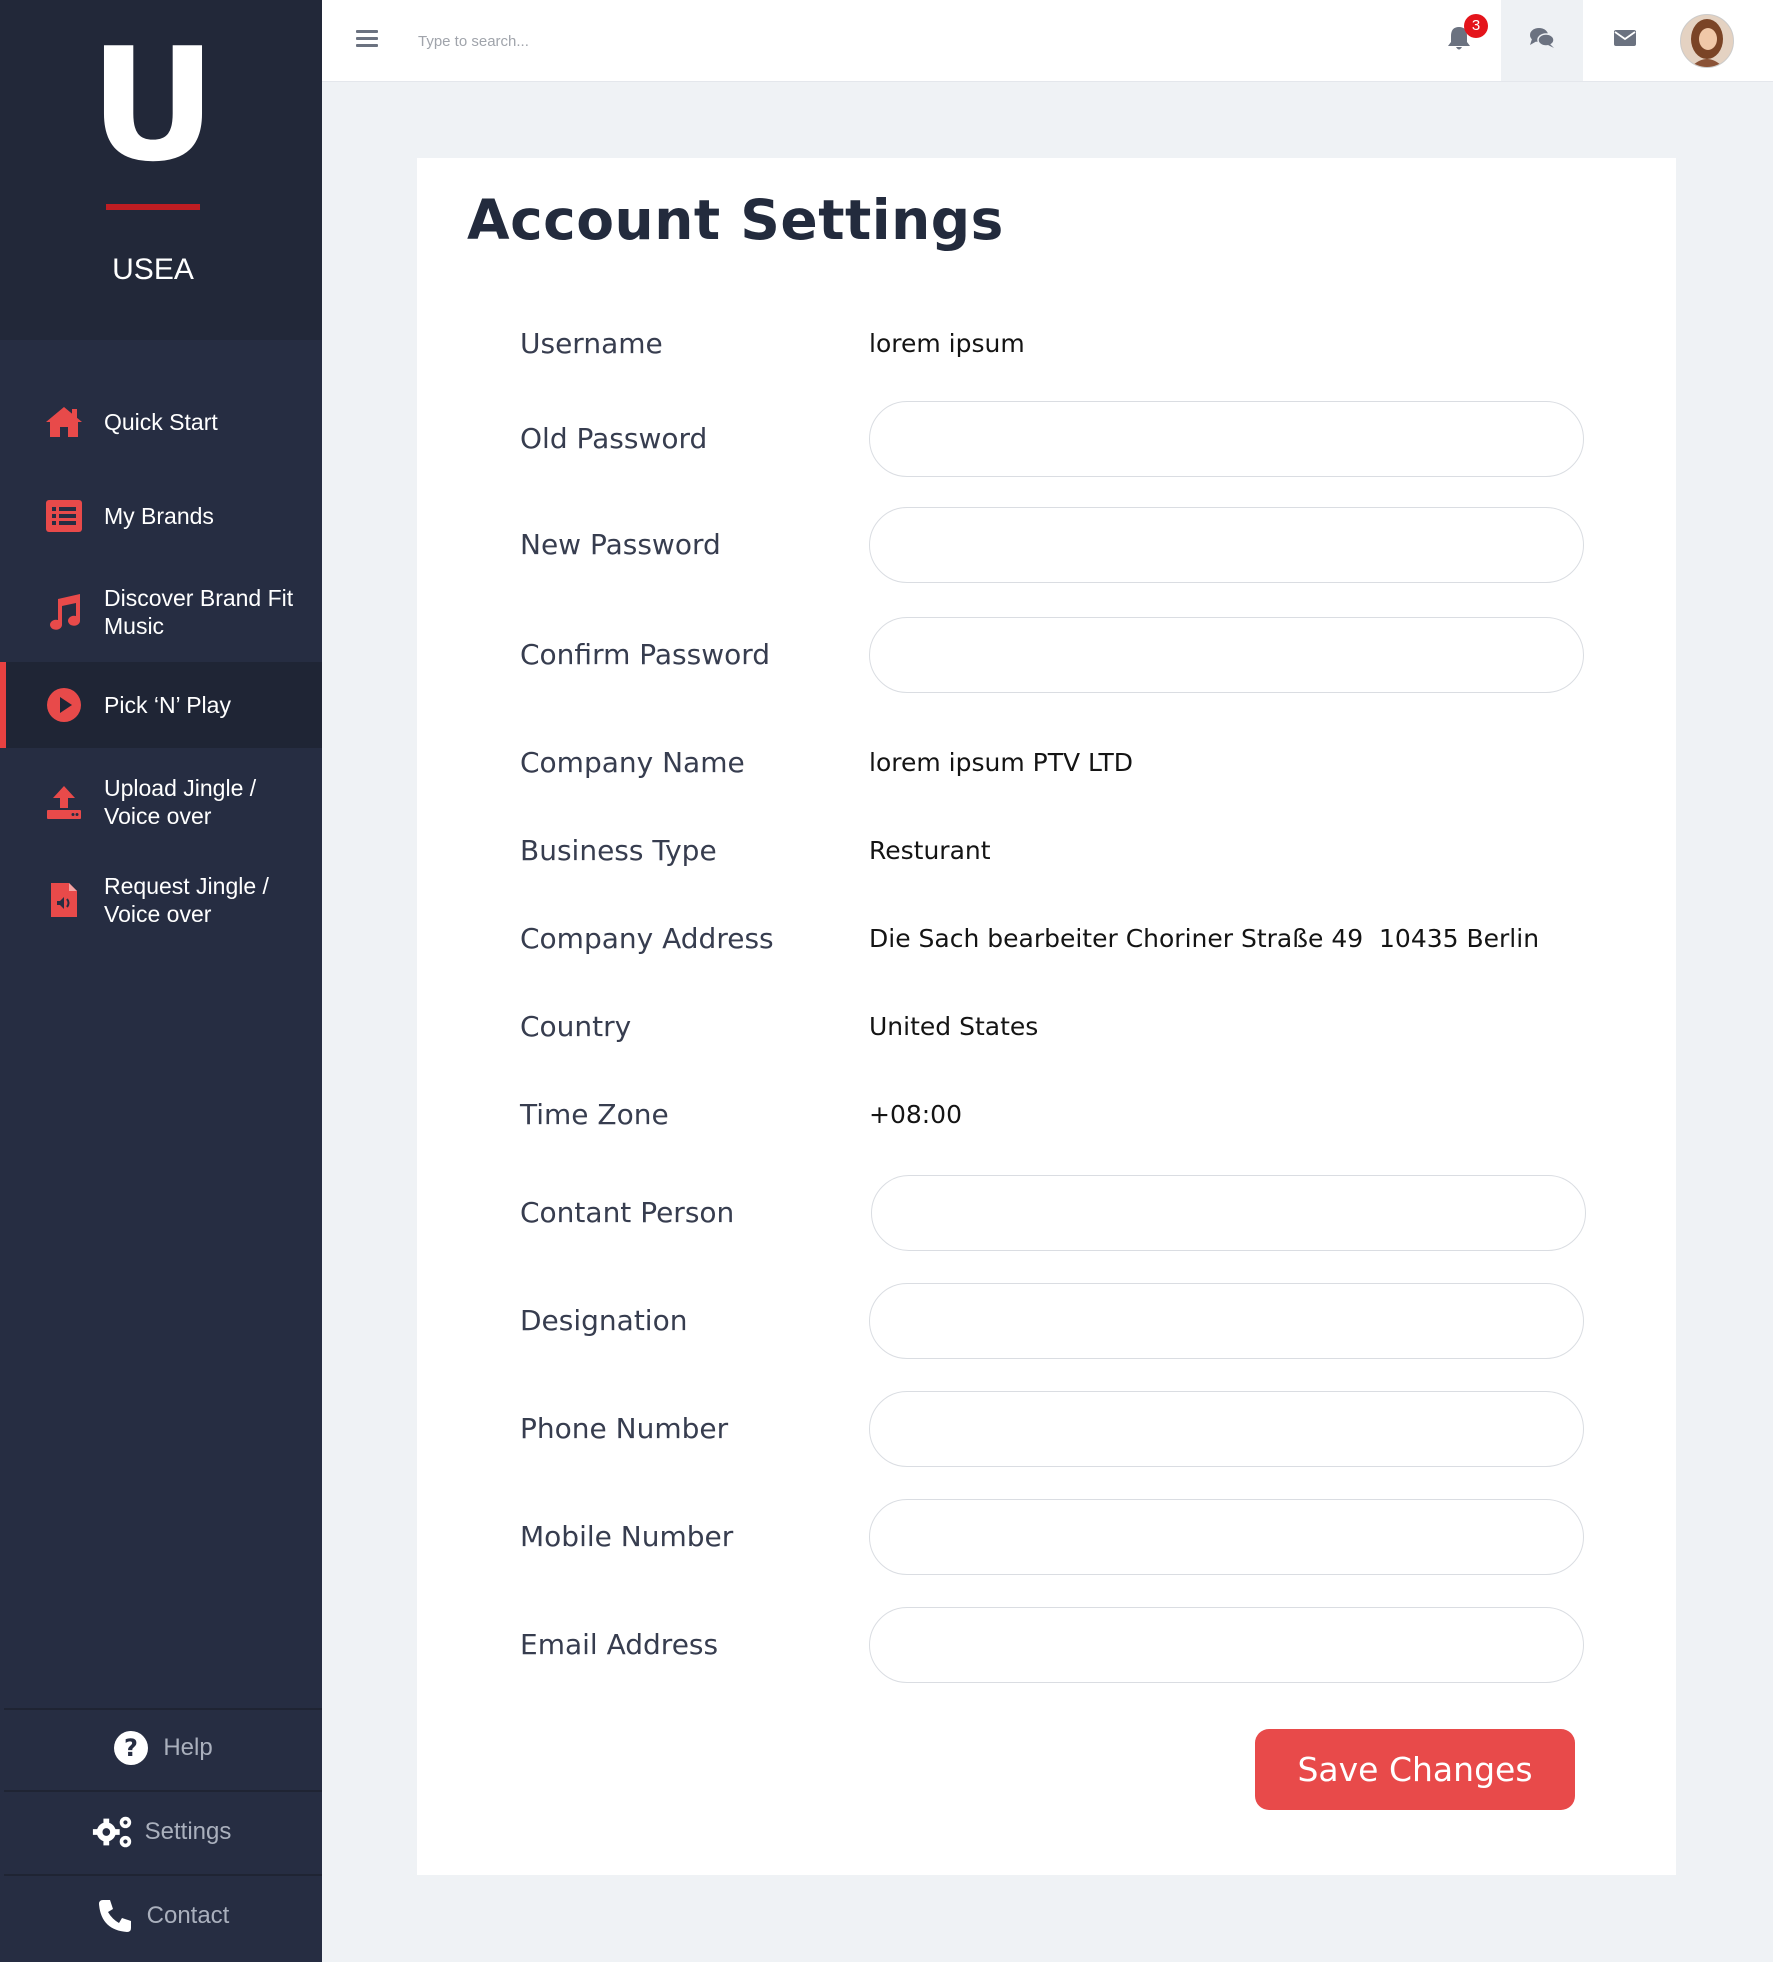 This screenshot has height=1962, width=1773. I want to click on old-password-row: Old Password, so click(1046, 439).